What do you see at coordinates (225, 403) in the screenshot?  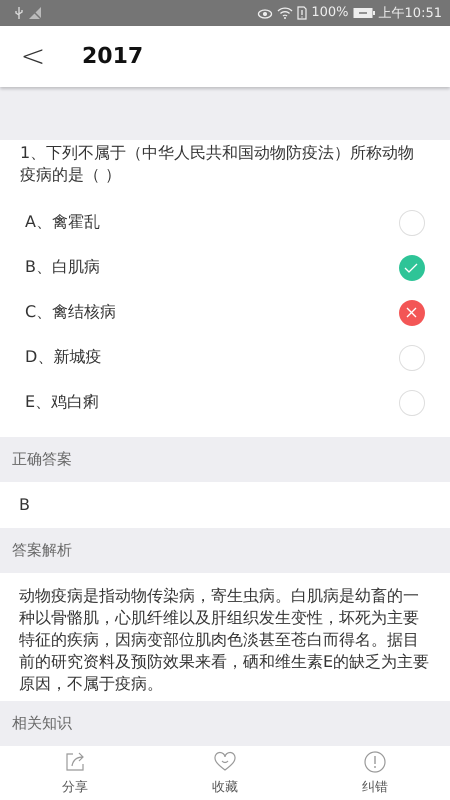 I see `answer-option: E、鸡白痢` at bounding box center [225, 403].